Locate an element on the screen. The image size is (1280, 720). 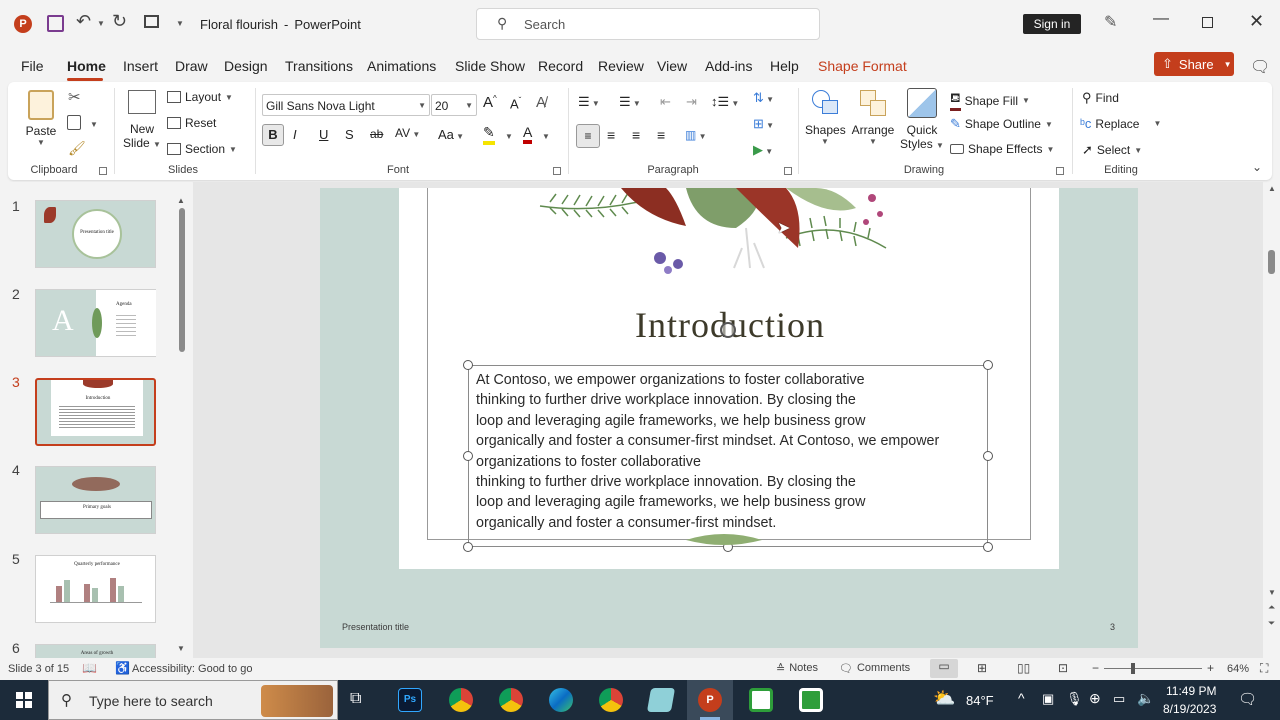
share-button: ⇧ Share ▼ is located at coordinates (1194, 64).